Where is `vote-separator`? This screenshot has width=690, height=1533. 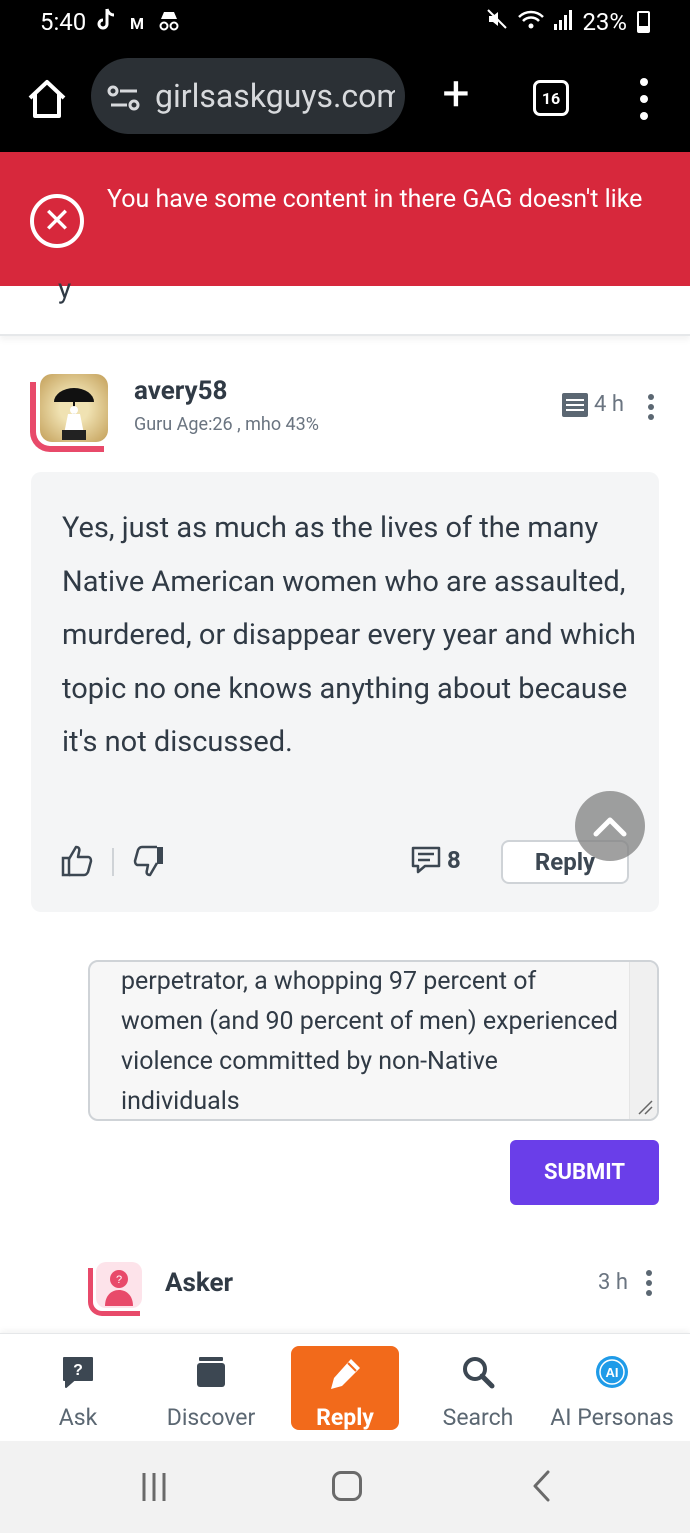
vote-separator is located at coordinates (113, 862).